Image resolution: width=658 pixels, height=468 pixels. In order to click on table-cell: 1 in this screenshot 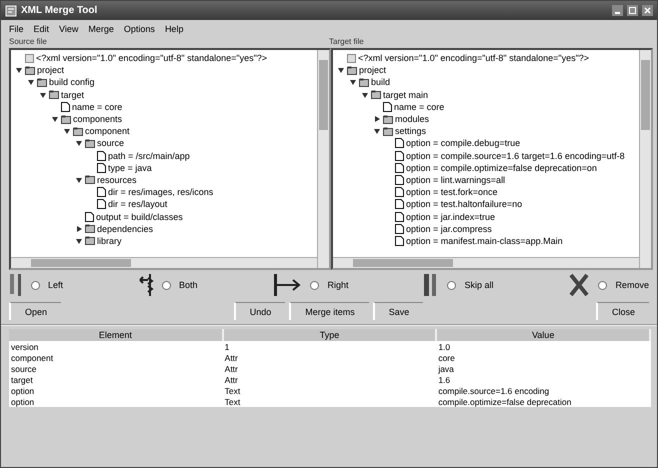, I will do `click(329, 346)`.